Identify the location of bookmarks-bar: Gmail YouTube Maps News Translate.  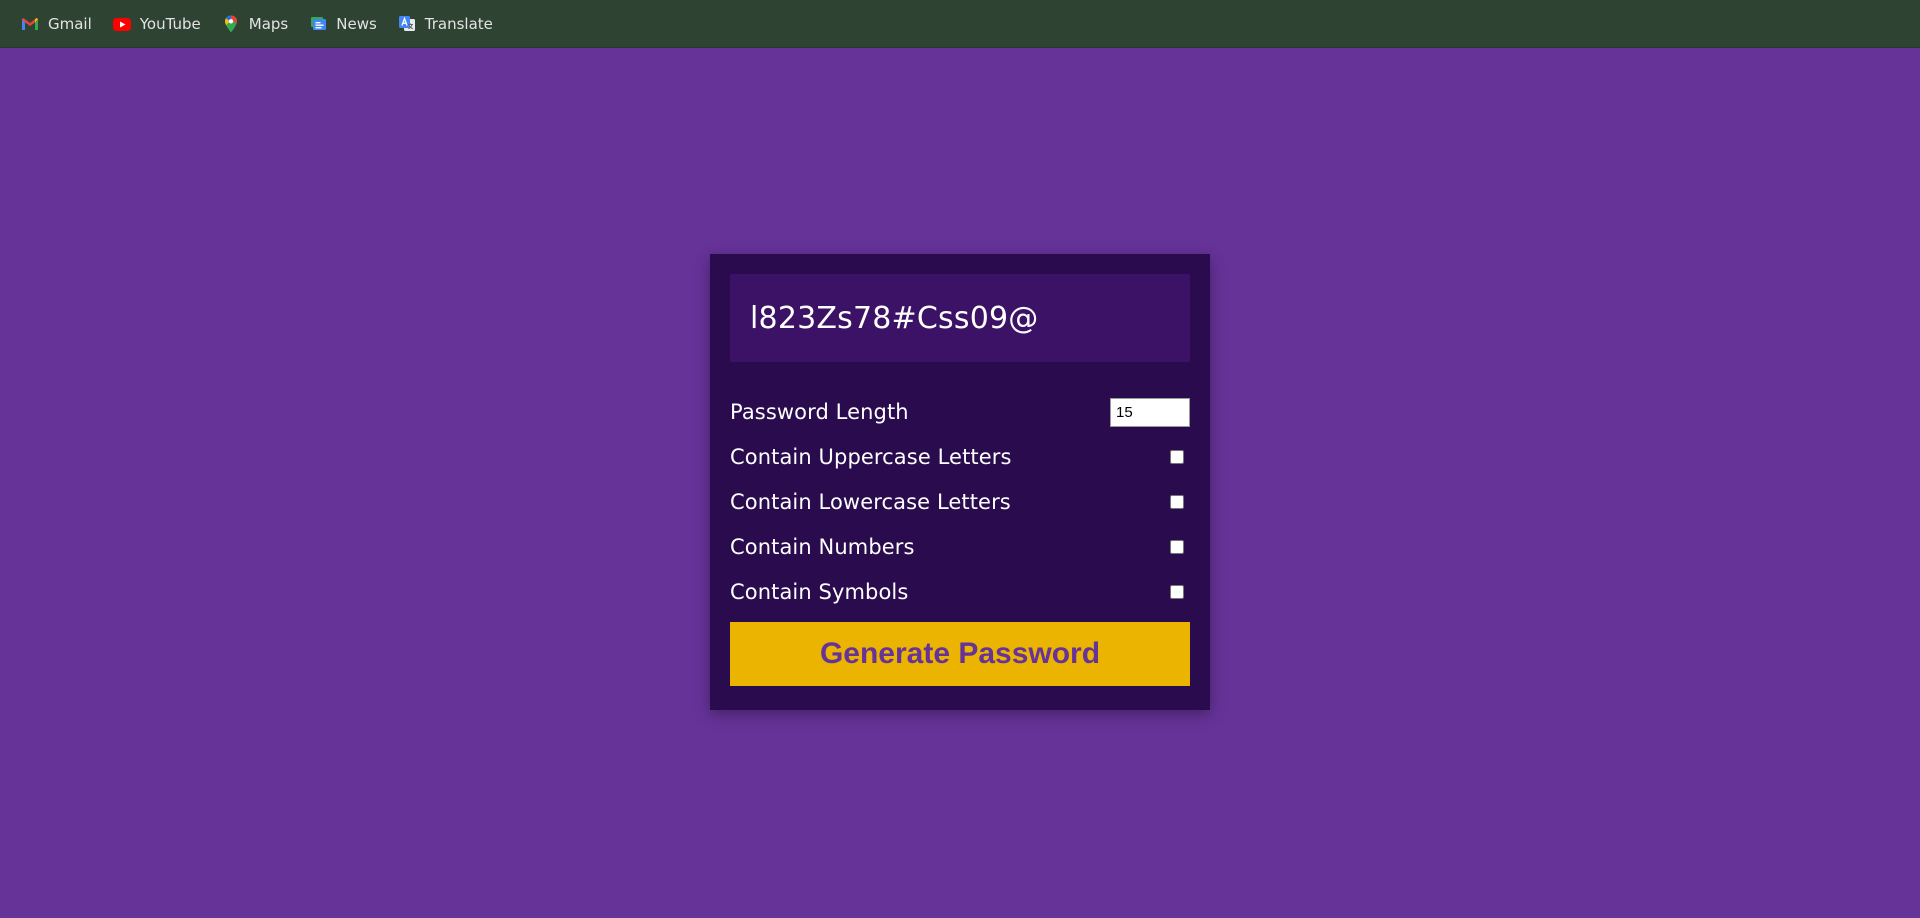
(960, 24).